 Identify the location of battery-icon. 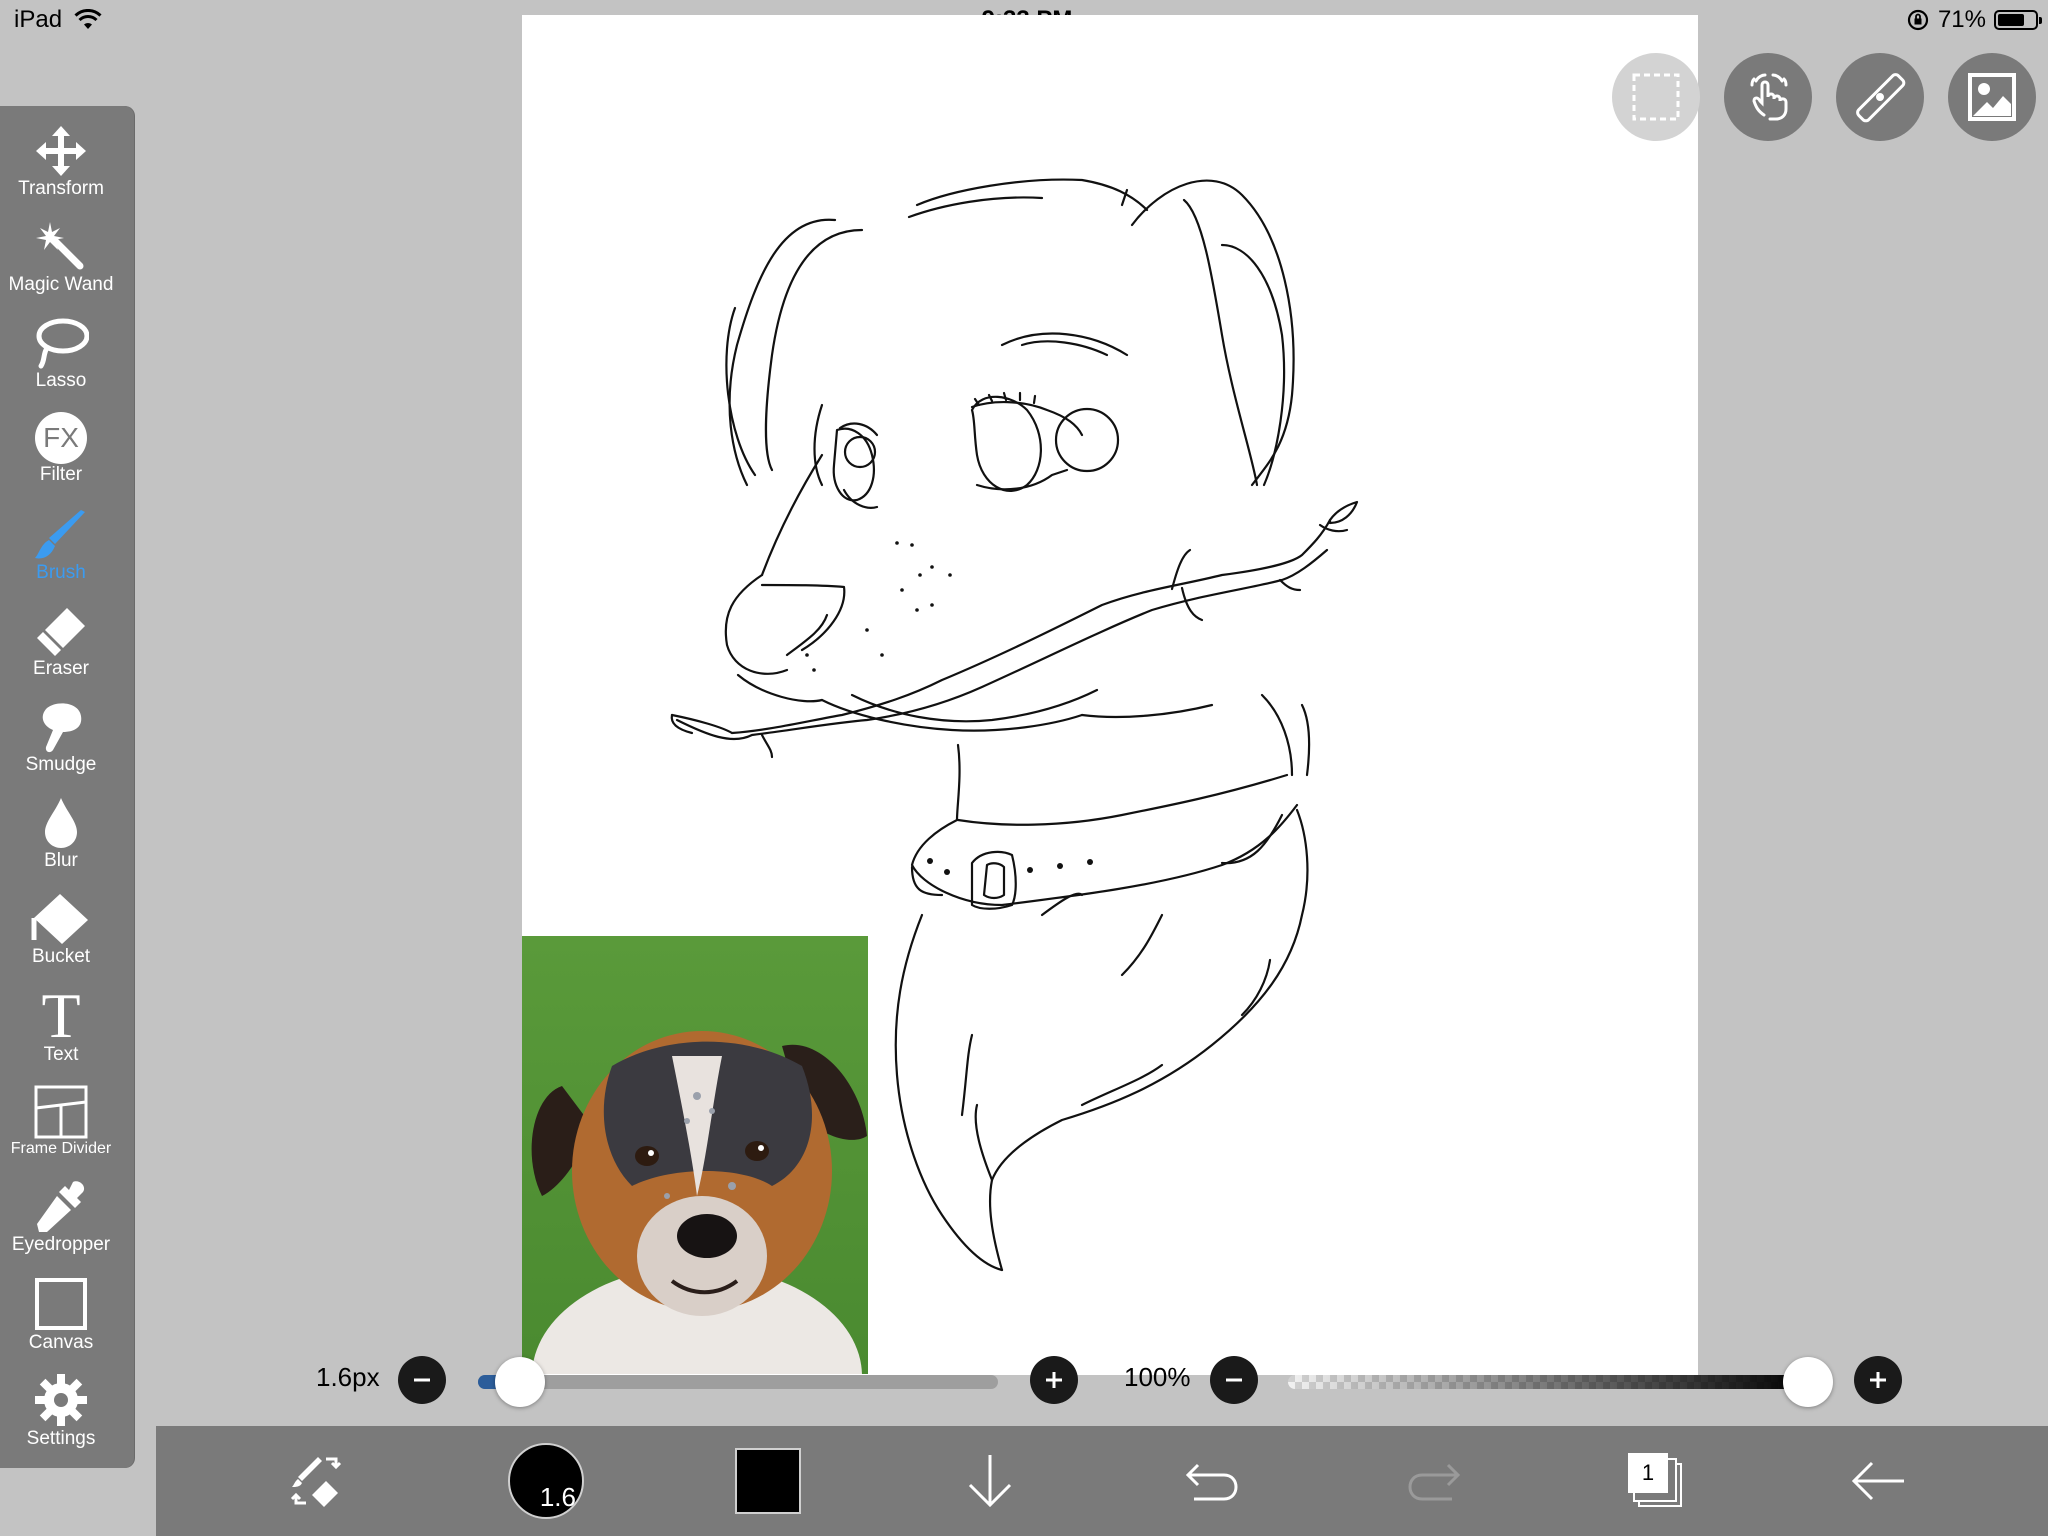
(2018, 20).